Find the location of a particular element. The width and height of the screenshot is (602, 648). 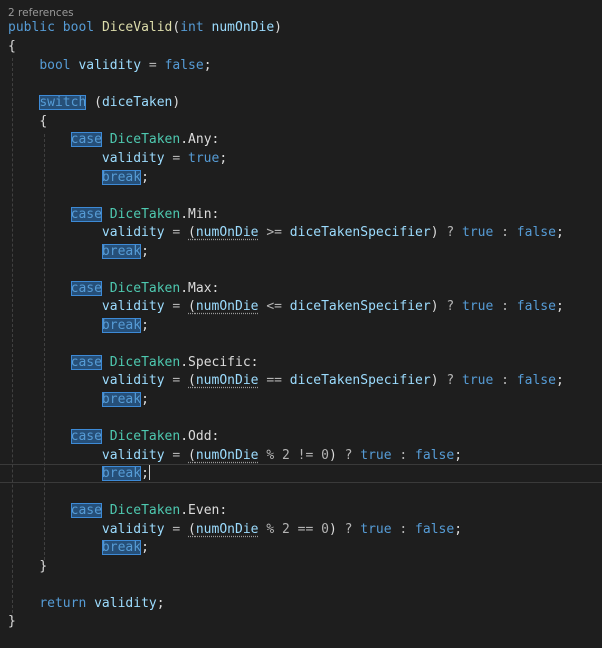

code-line: validity = true; is located at coordinates (164, 158).